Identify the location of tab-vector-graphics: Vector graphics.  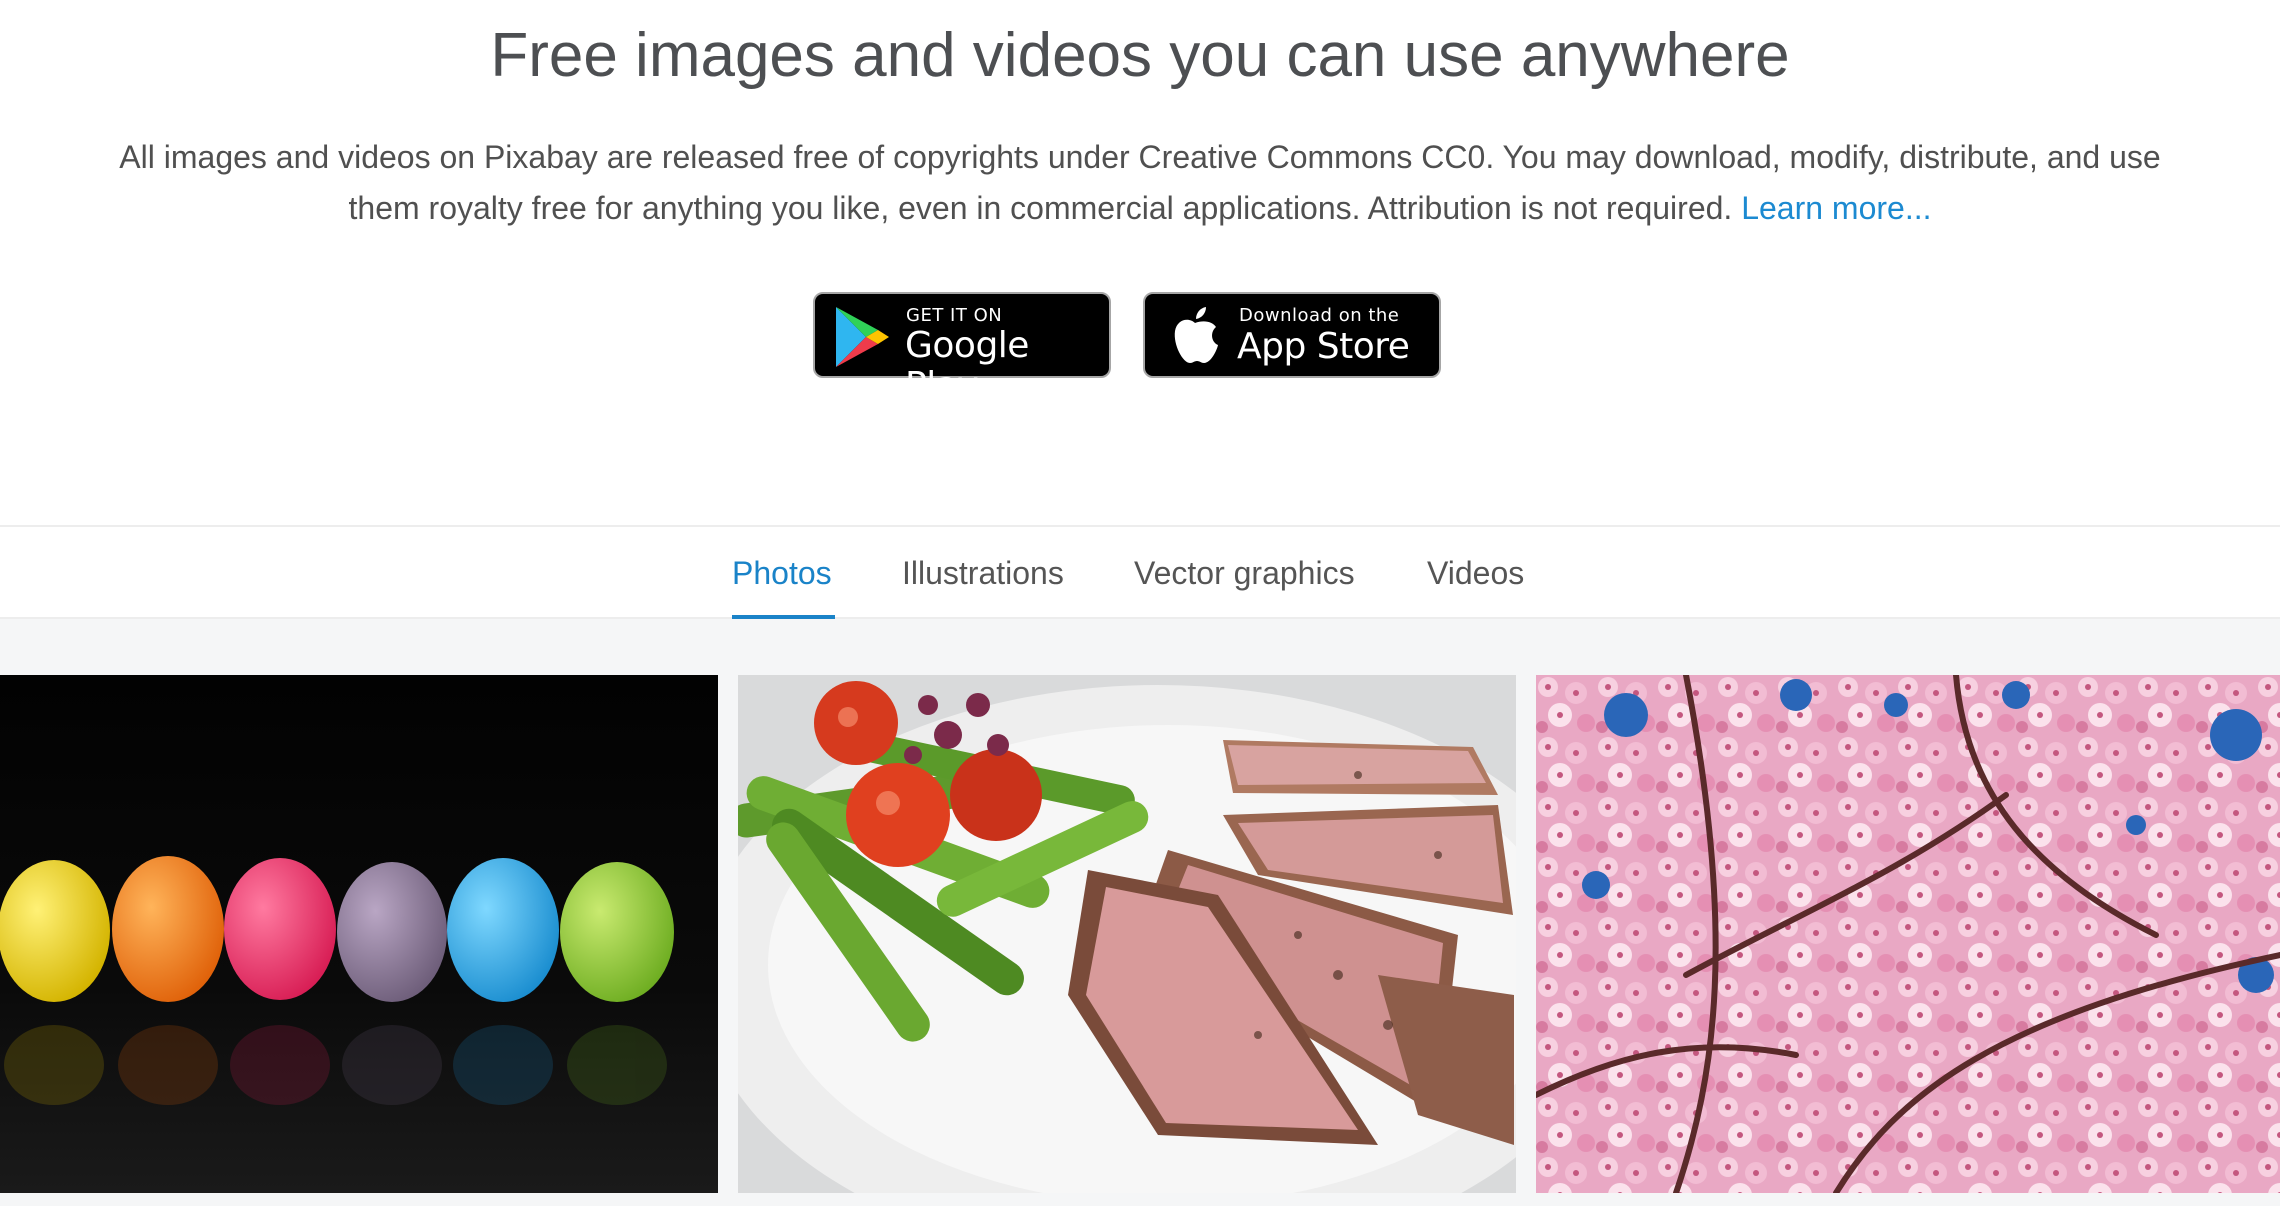
(1244, 573).